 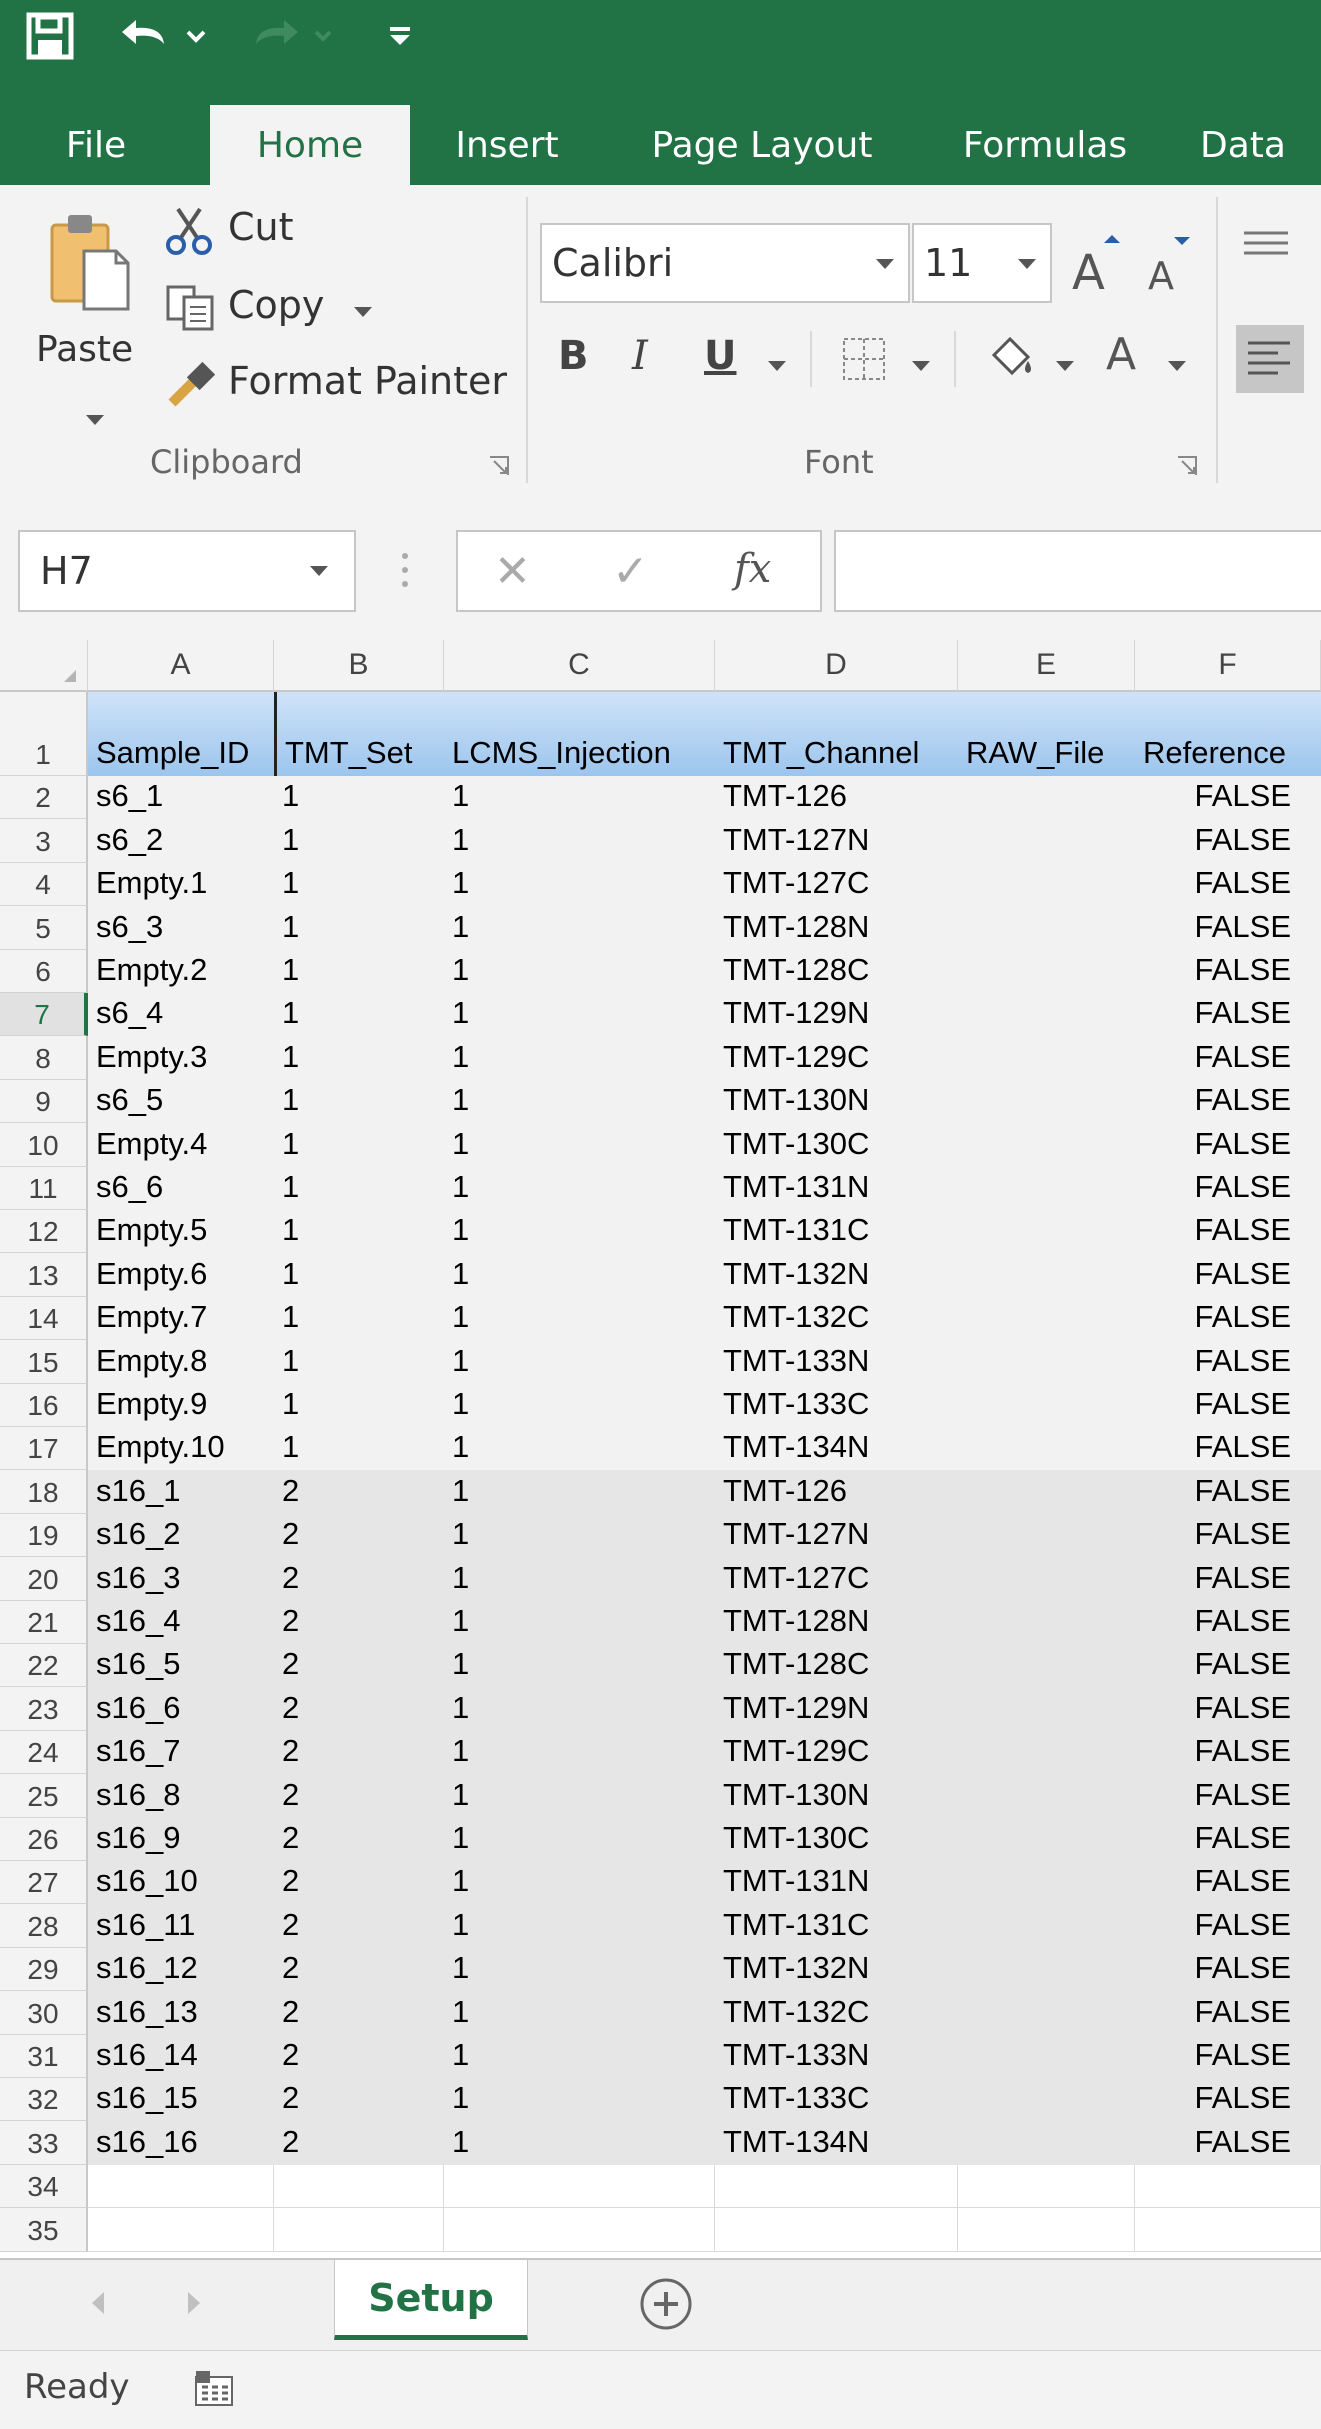 What do you see at coordinates (836, 666) in the screenshot?
I see `column-header-d: D` at bounding box center [836, 666].